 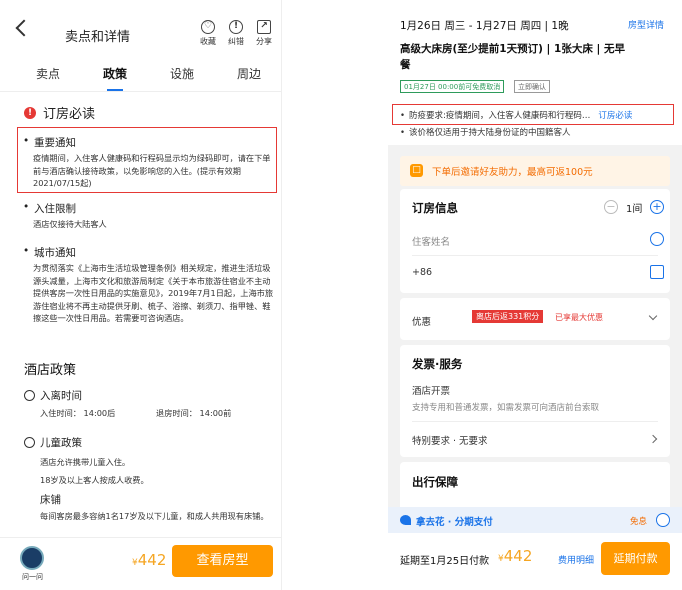 I want to click on booking-info-title: 订房信息, so click(x=435, y=208).